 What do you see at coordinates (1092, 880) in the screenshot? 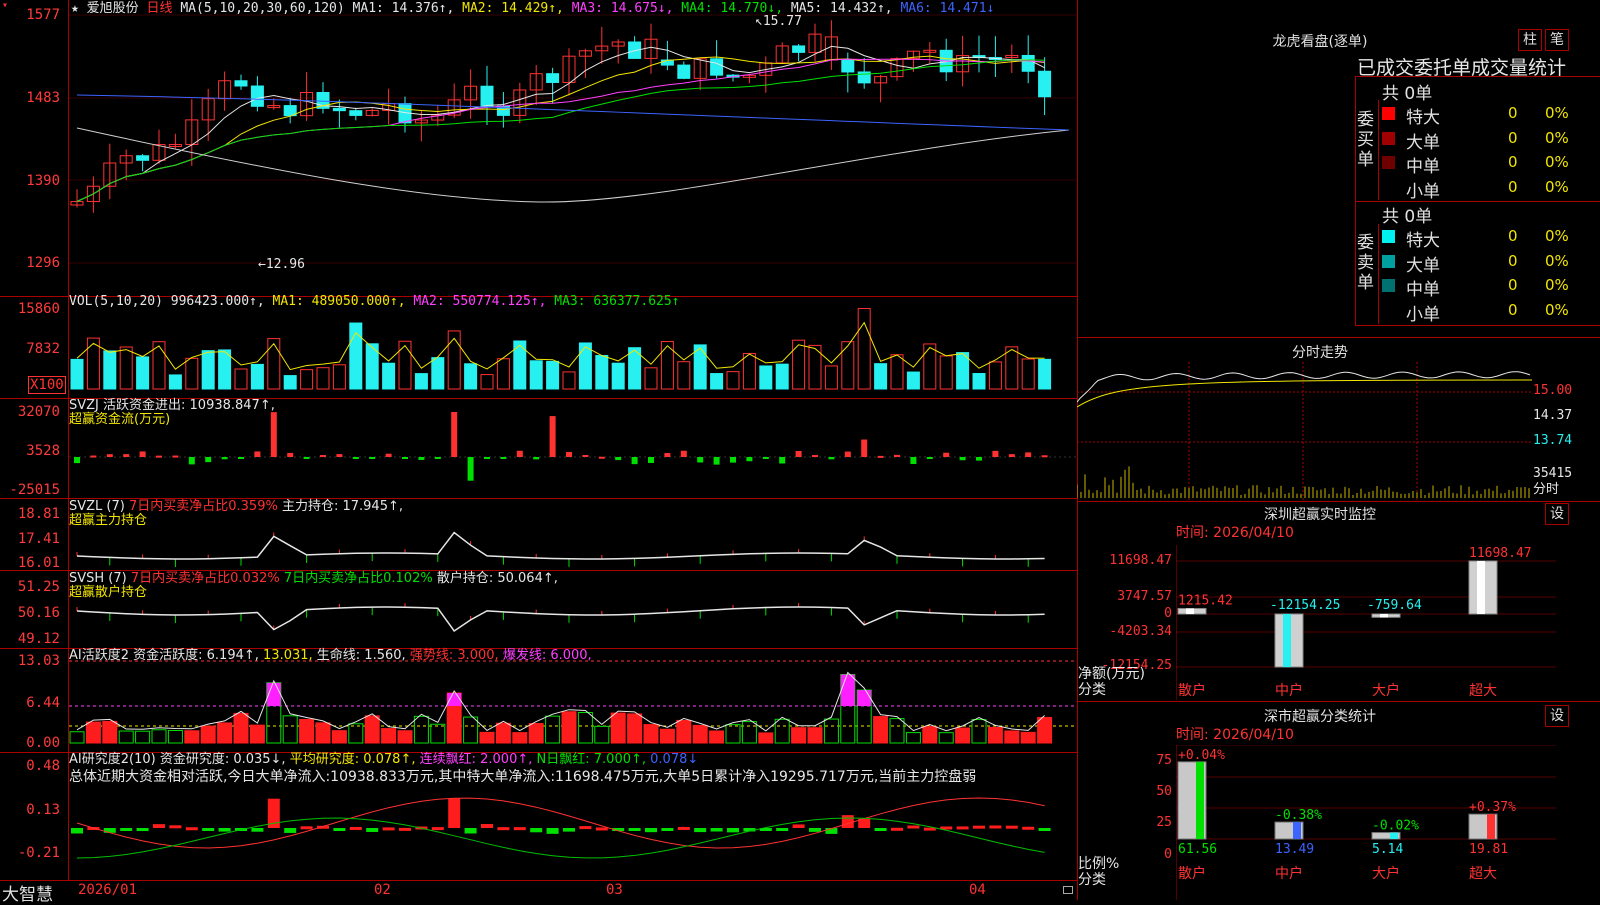
I see `sz-class-xlabel: 分类` at bounding box center [1092, 880].